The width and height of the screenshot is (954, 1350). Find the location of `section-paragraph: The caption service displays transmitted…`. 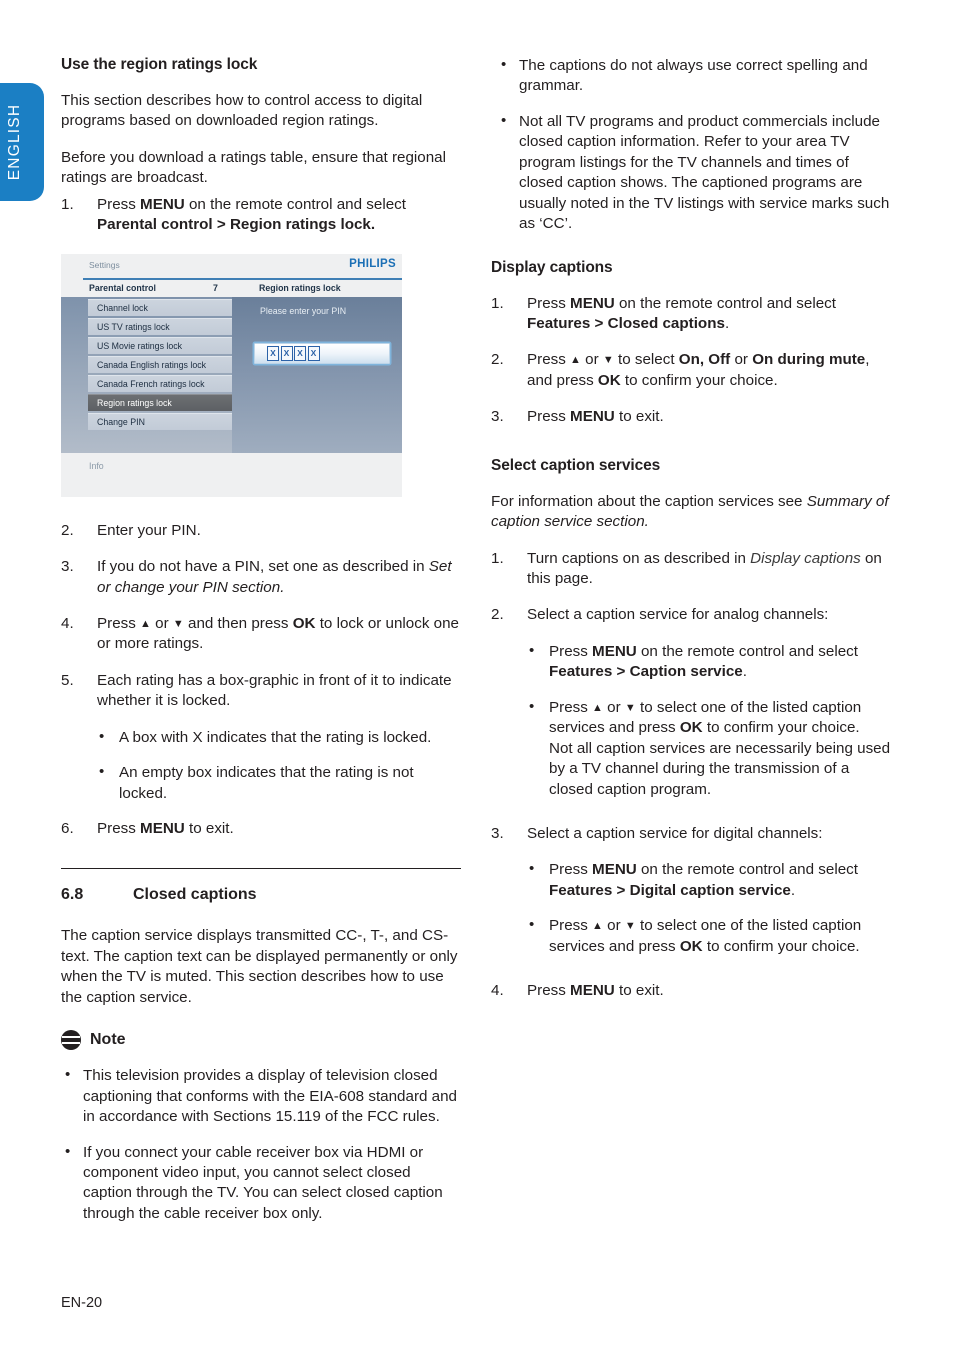

section-paragraph: The caption service displays transmitted… is located at coordinates (259, 966).